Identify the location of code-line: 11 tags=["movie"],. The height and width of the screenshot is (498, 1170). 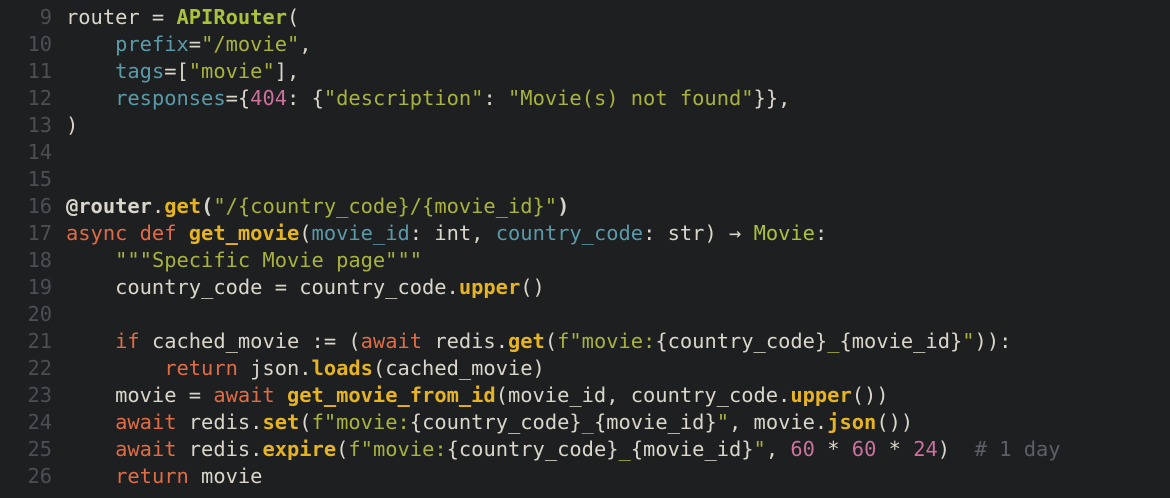
(585, 71).